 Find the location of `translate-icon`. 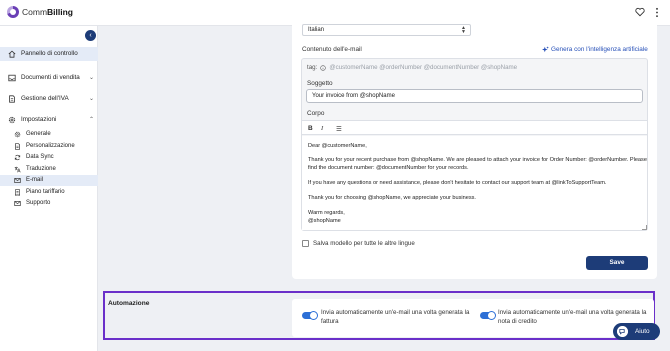

translate-icon is located at coordinates (17, 169).